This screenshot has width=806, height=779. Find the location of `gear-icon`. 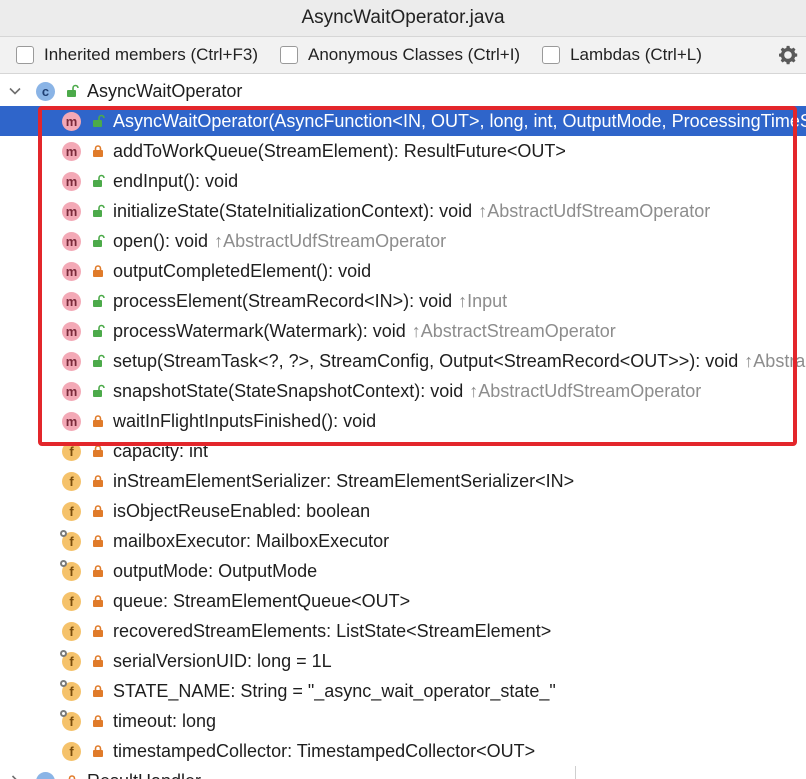

gear-icon is located at coordinates (788, 55).